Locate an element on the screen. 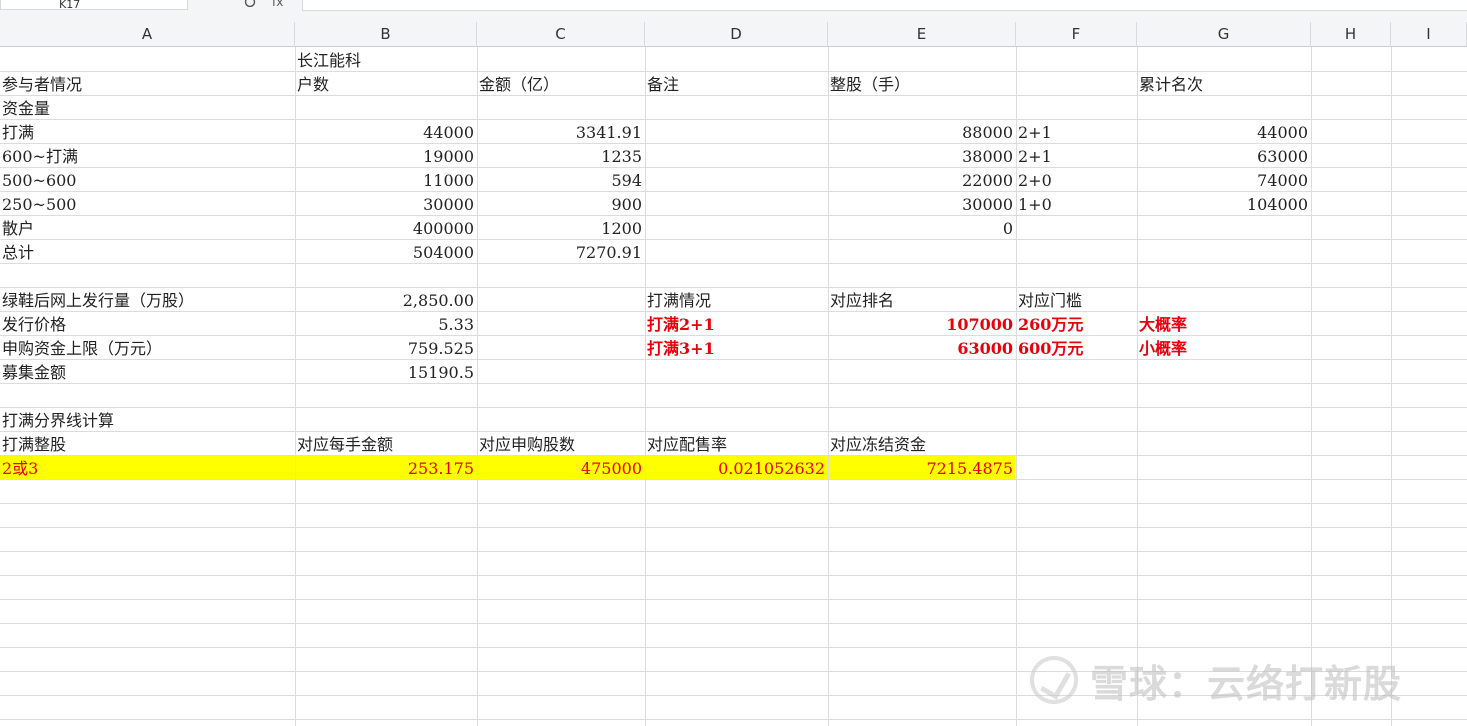 Image resolution: width=1467 pixels, height=726 pixels. cell-c2: 金额（亿） is located at coordinates (561, 84).